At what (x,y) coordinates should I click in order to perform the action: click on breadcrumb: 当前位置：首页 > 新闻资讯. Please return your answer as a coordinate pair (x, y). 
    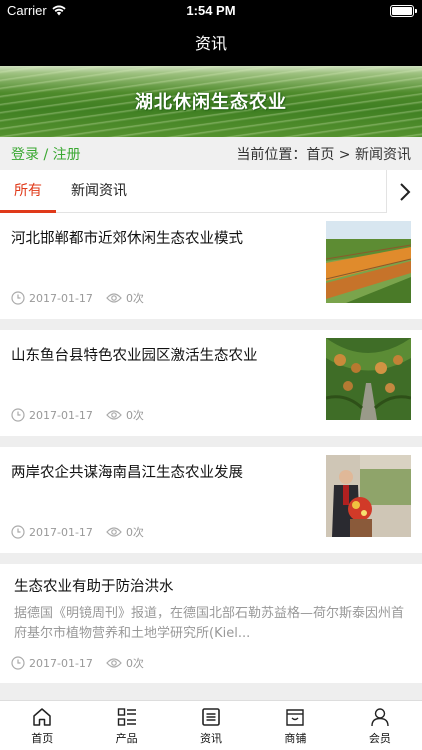
    Looking at the image, I should click on (323, 155).